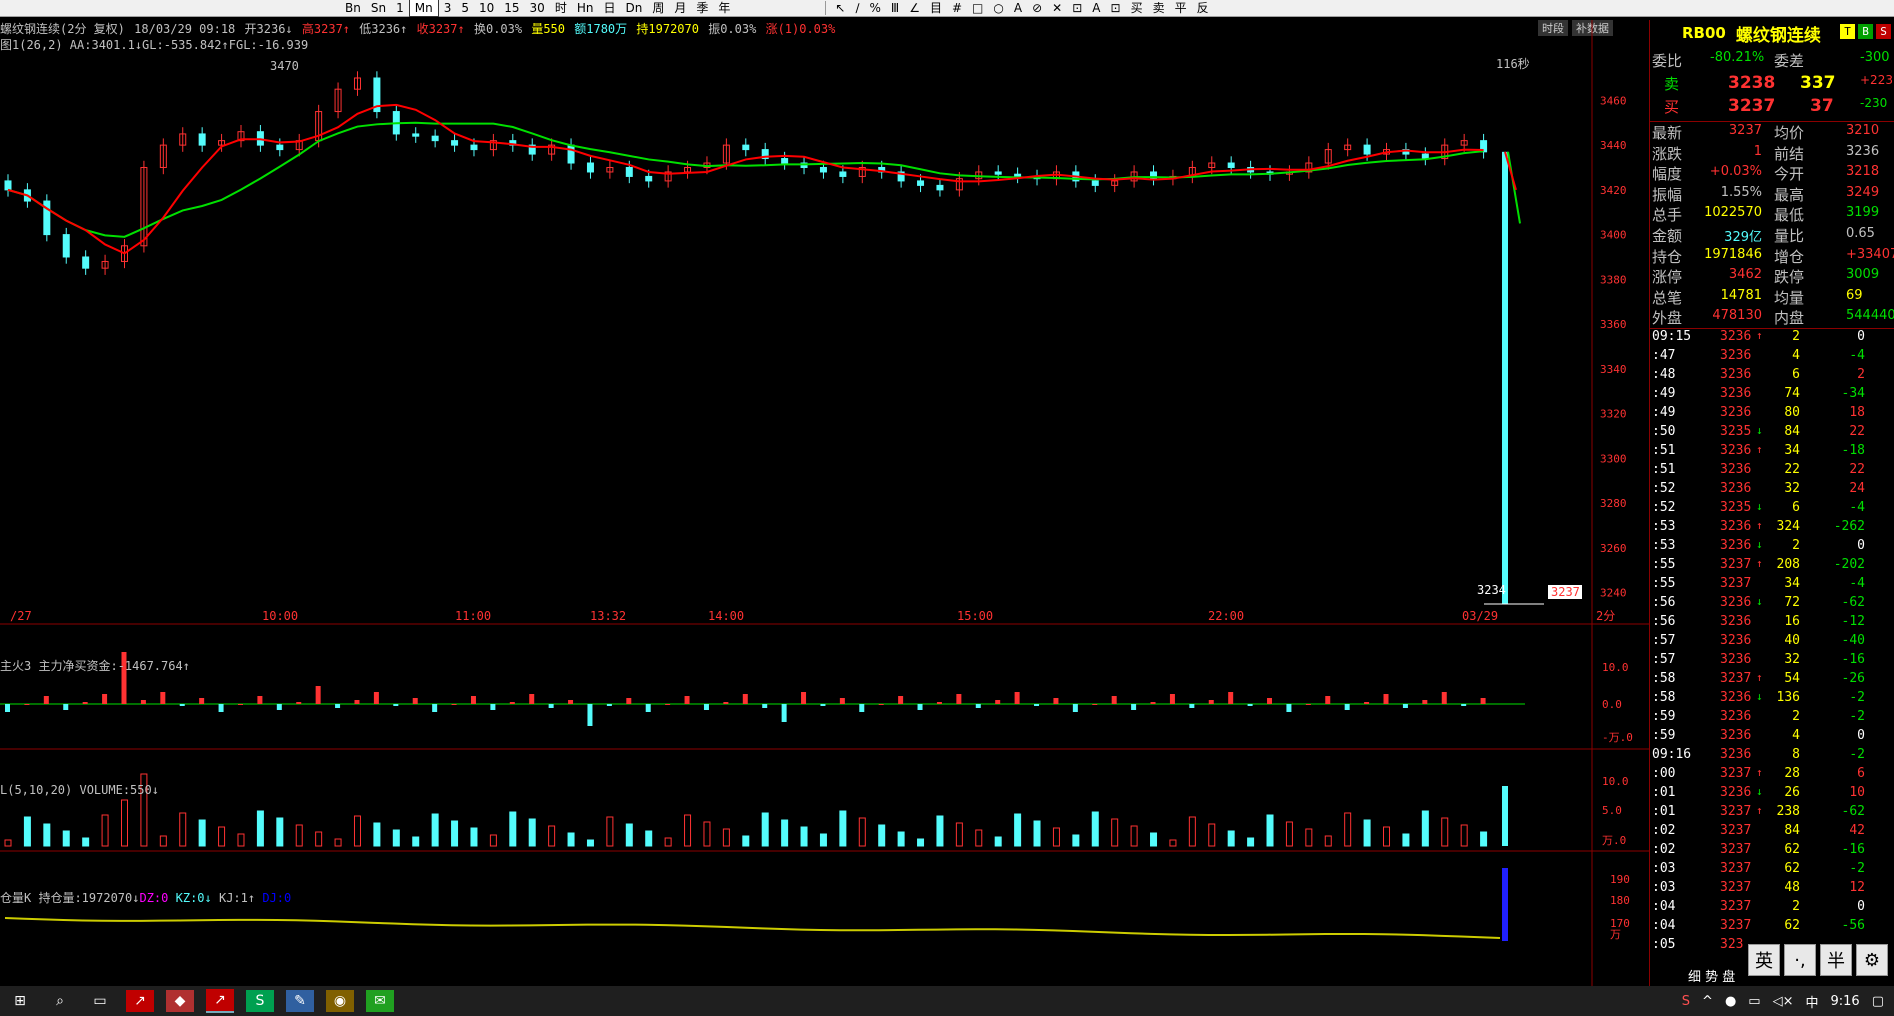  What do you see at coordinates (1861, 545) in the screenshot?
I see `tick-oi-change: 0` at bounding box center [1861, 545].